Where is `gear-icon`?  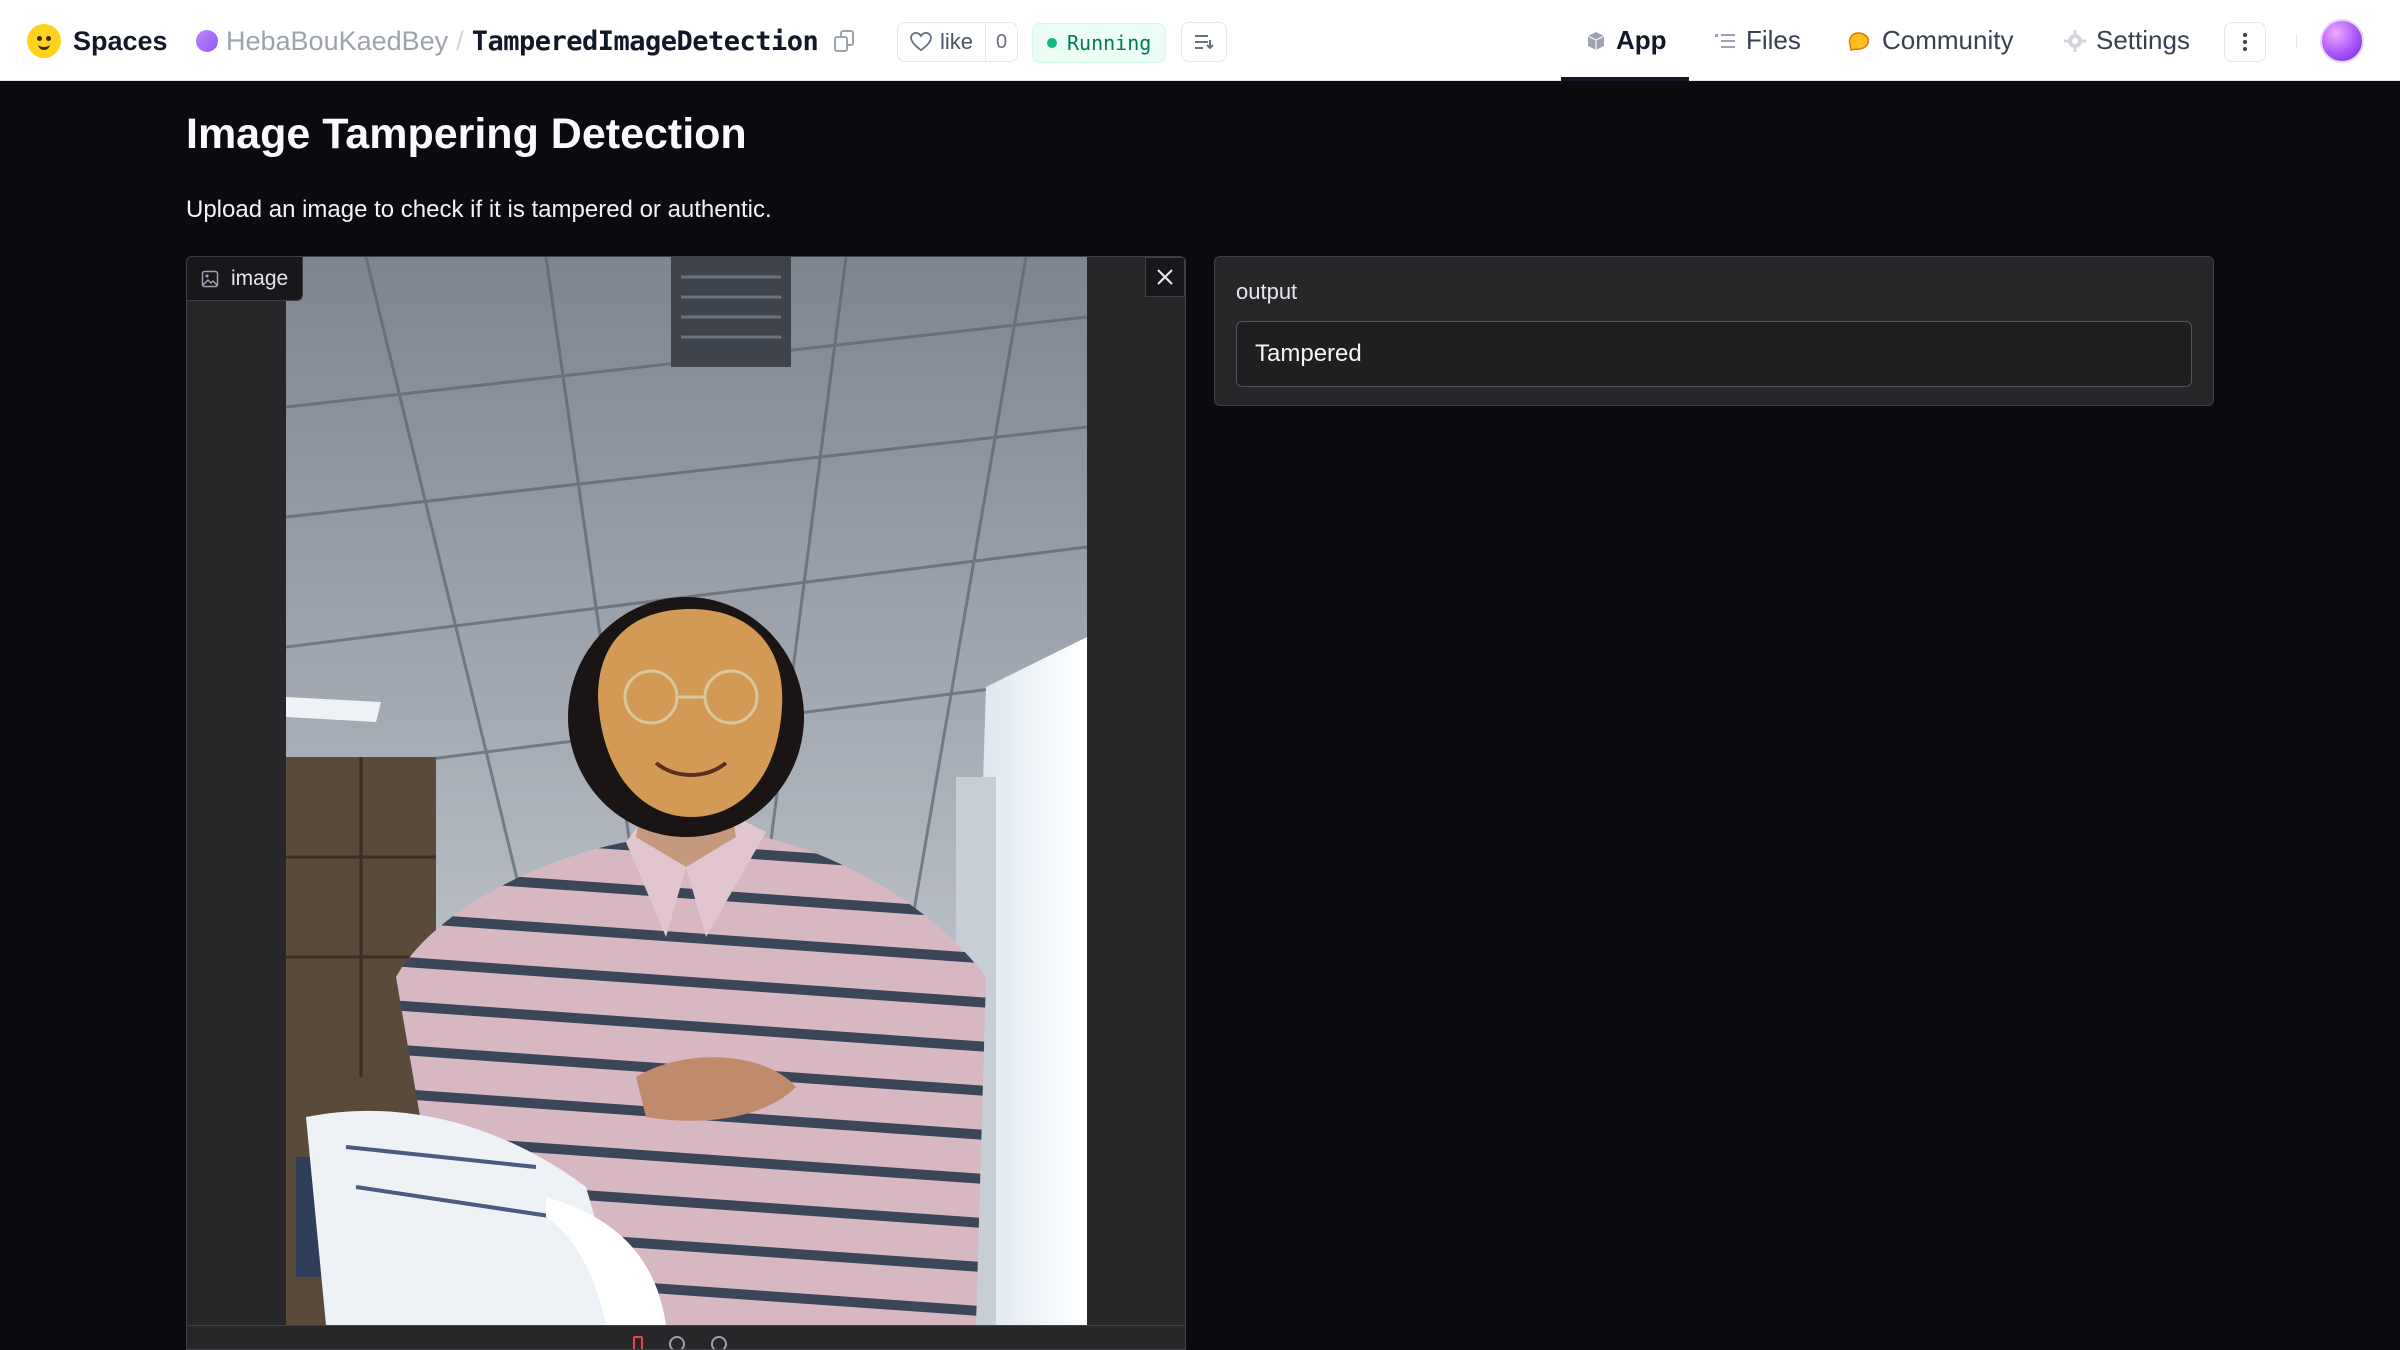
gear-icon is located at coordinates (2075, 40).